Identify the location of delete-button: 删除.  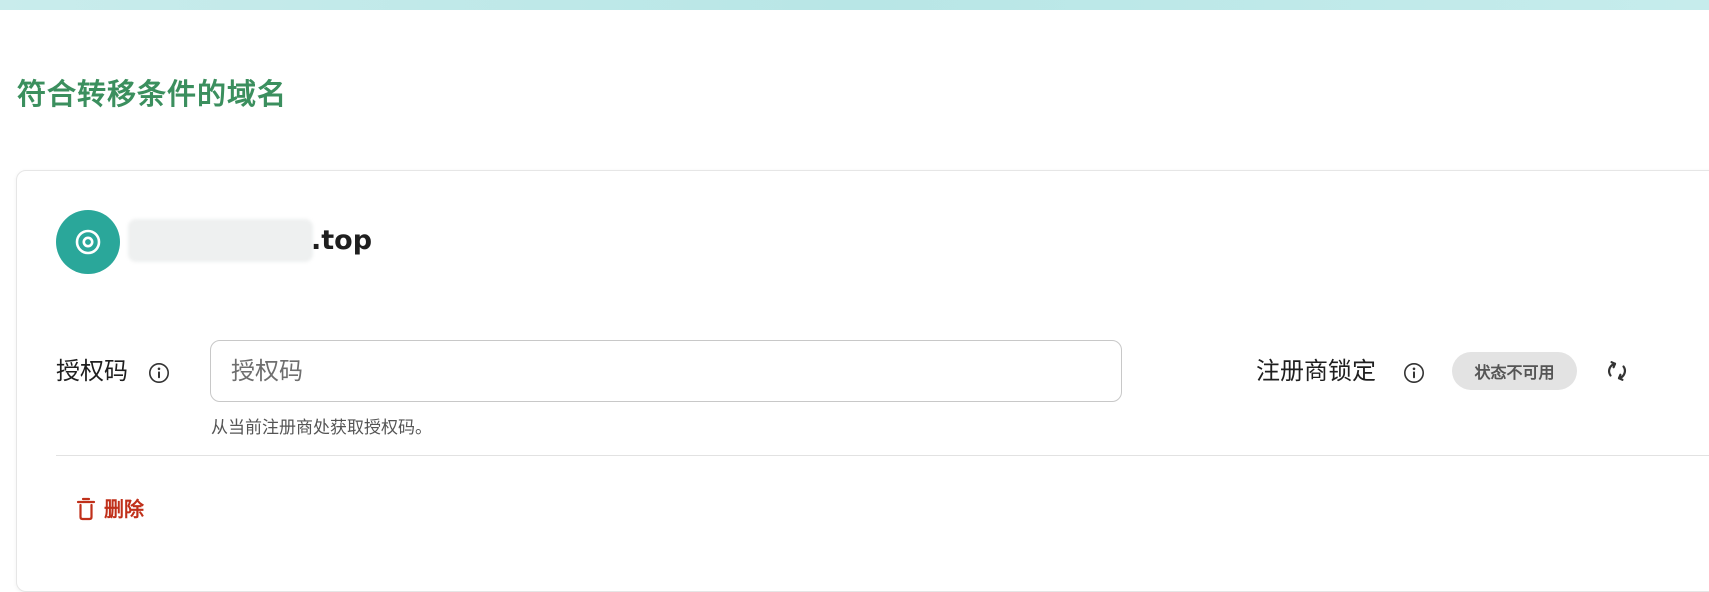
(110, 509).